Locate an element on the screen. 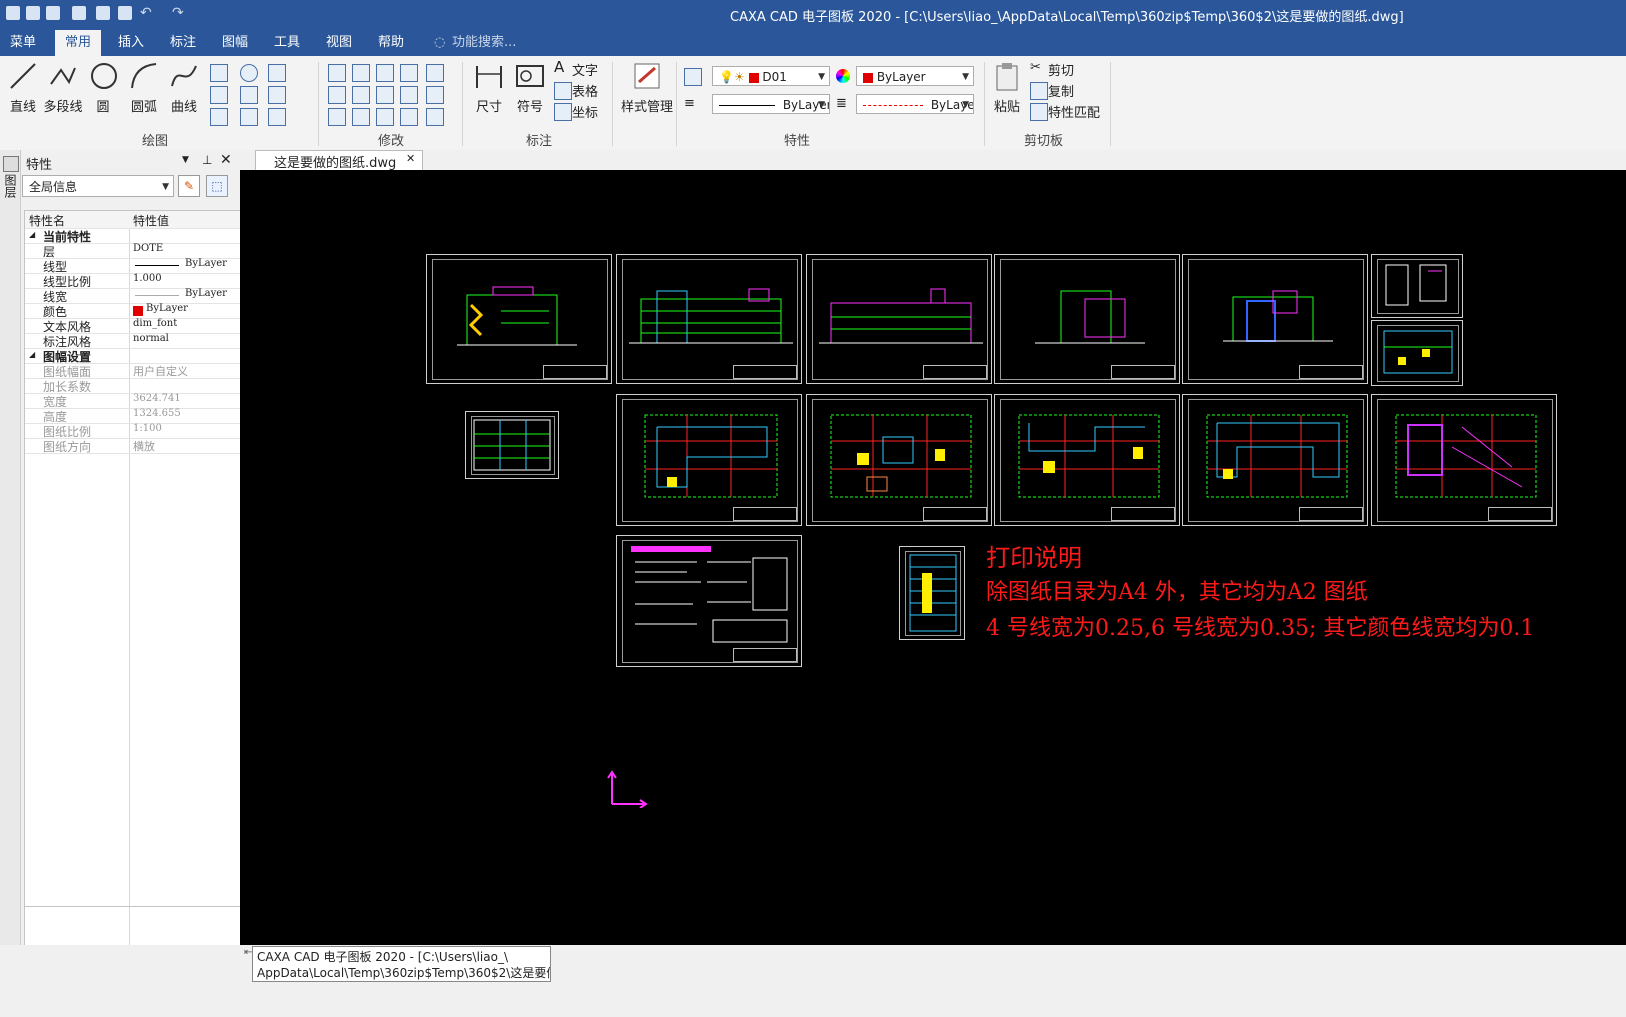 This screenshot has width=1626, height=1017. copy-object-icon is located at coordinates (337, 95).